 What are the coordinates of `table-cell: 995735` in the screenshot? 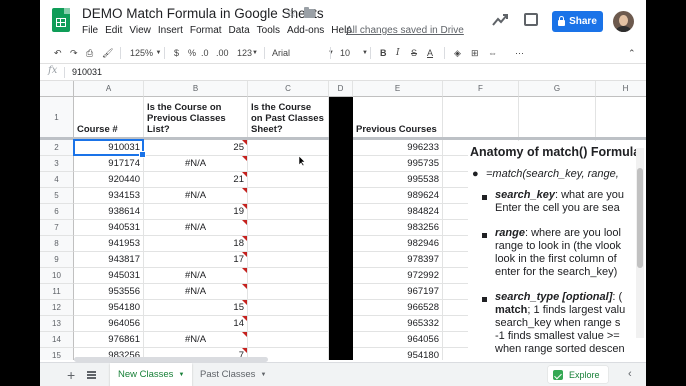 It's located at (398, 164).